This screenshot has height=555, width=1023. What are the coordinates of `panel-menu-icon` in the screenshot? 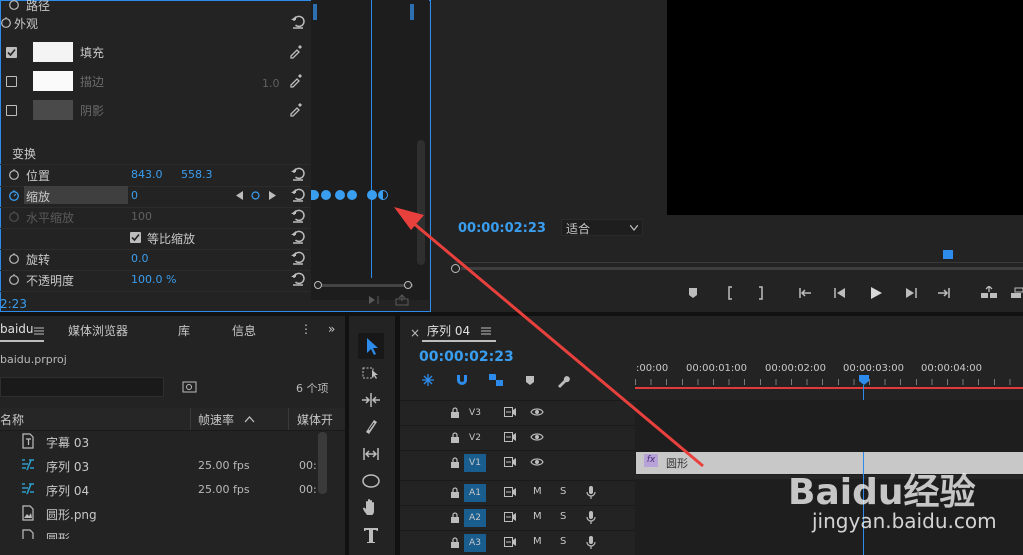 It's located at (39, 331).